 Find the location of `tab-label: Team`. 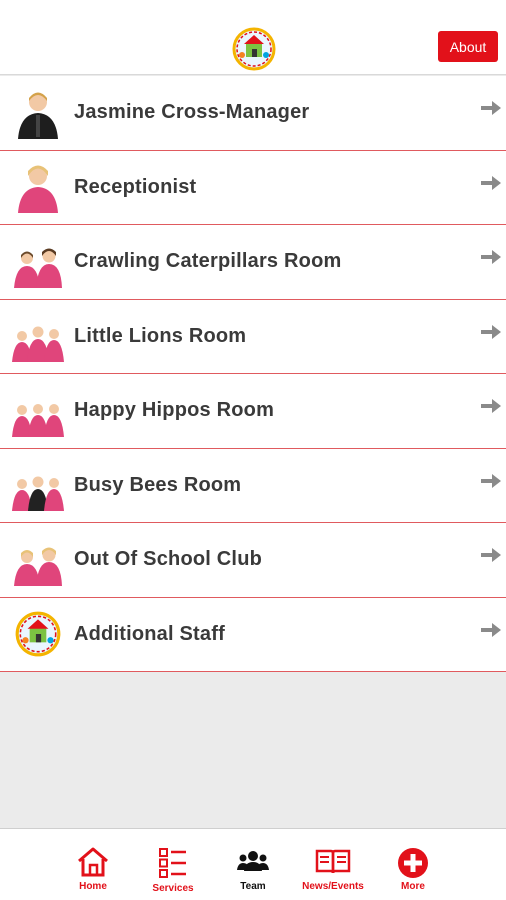

tab-label: Team is located at coordinates (253, 886).